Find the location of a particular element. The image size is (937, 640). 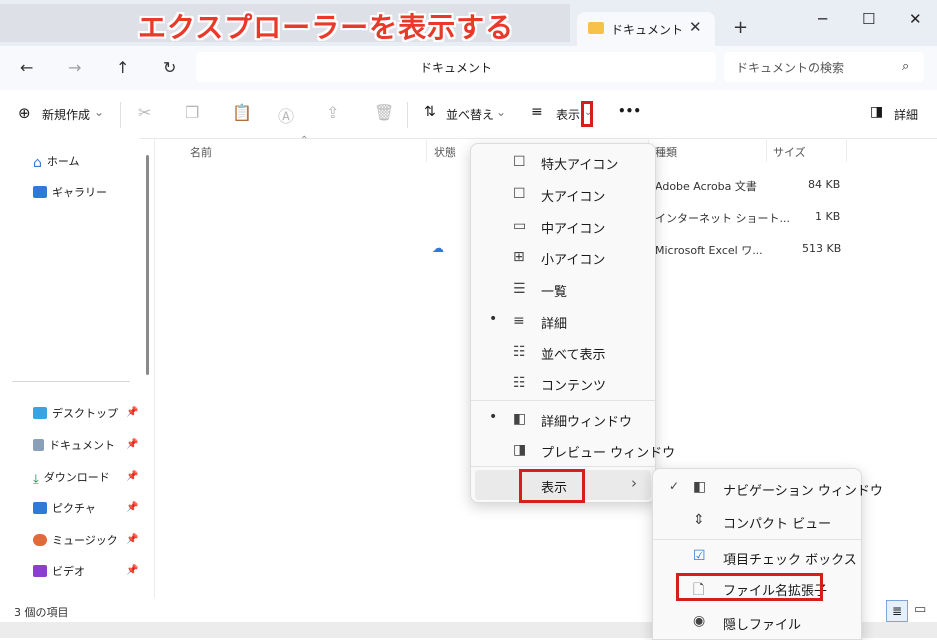

menu-item-list: ☰ 一覧 is located at coordinates (563, 289).